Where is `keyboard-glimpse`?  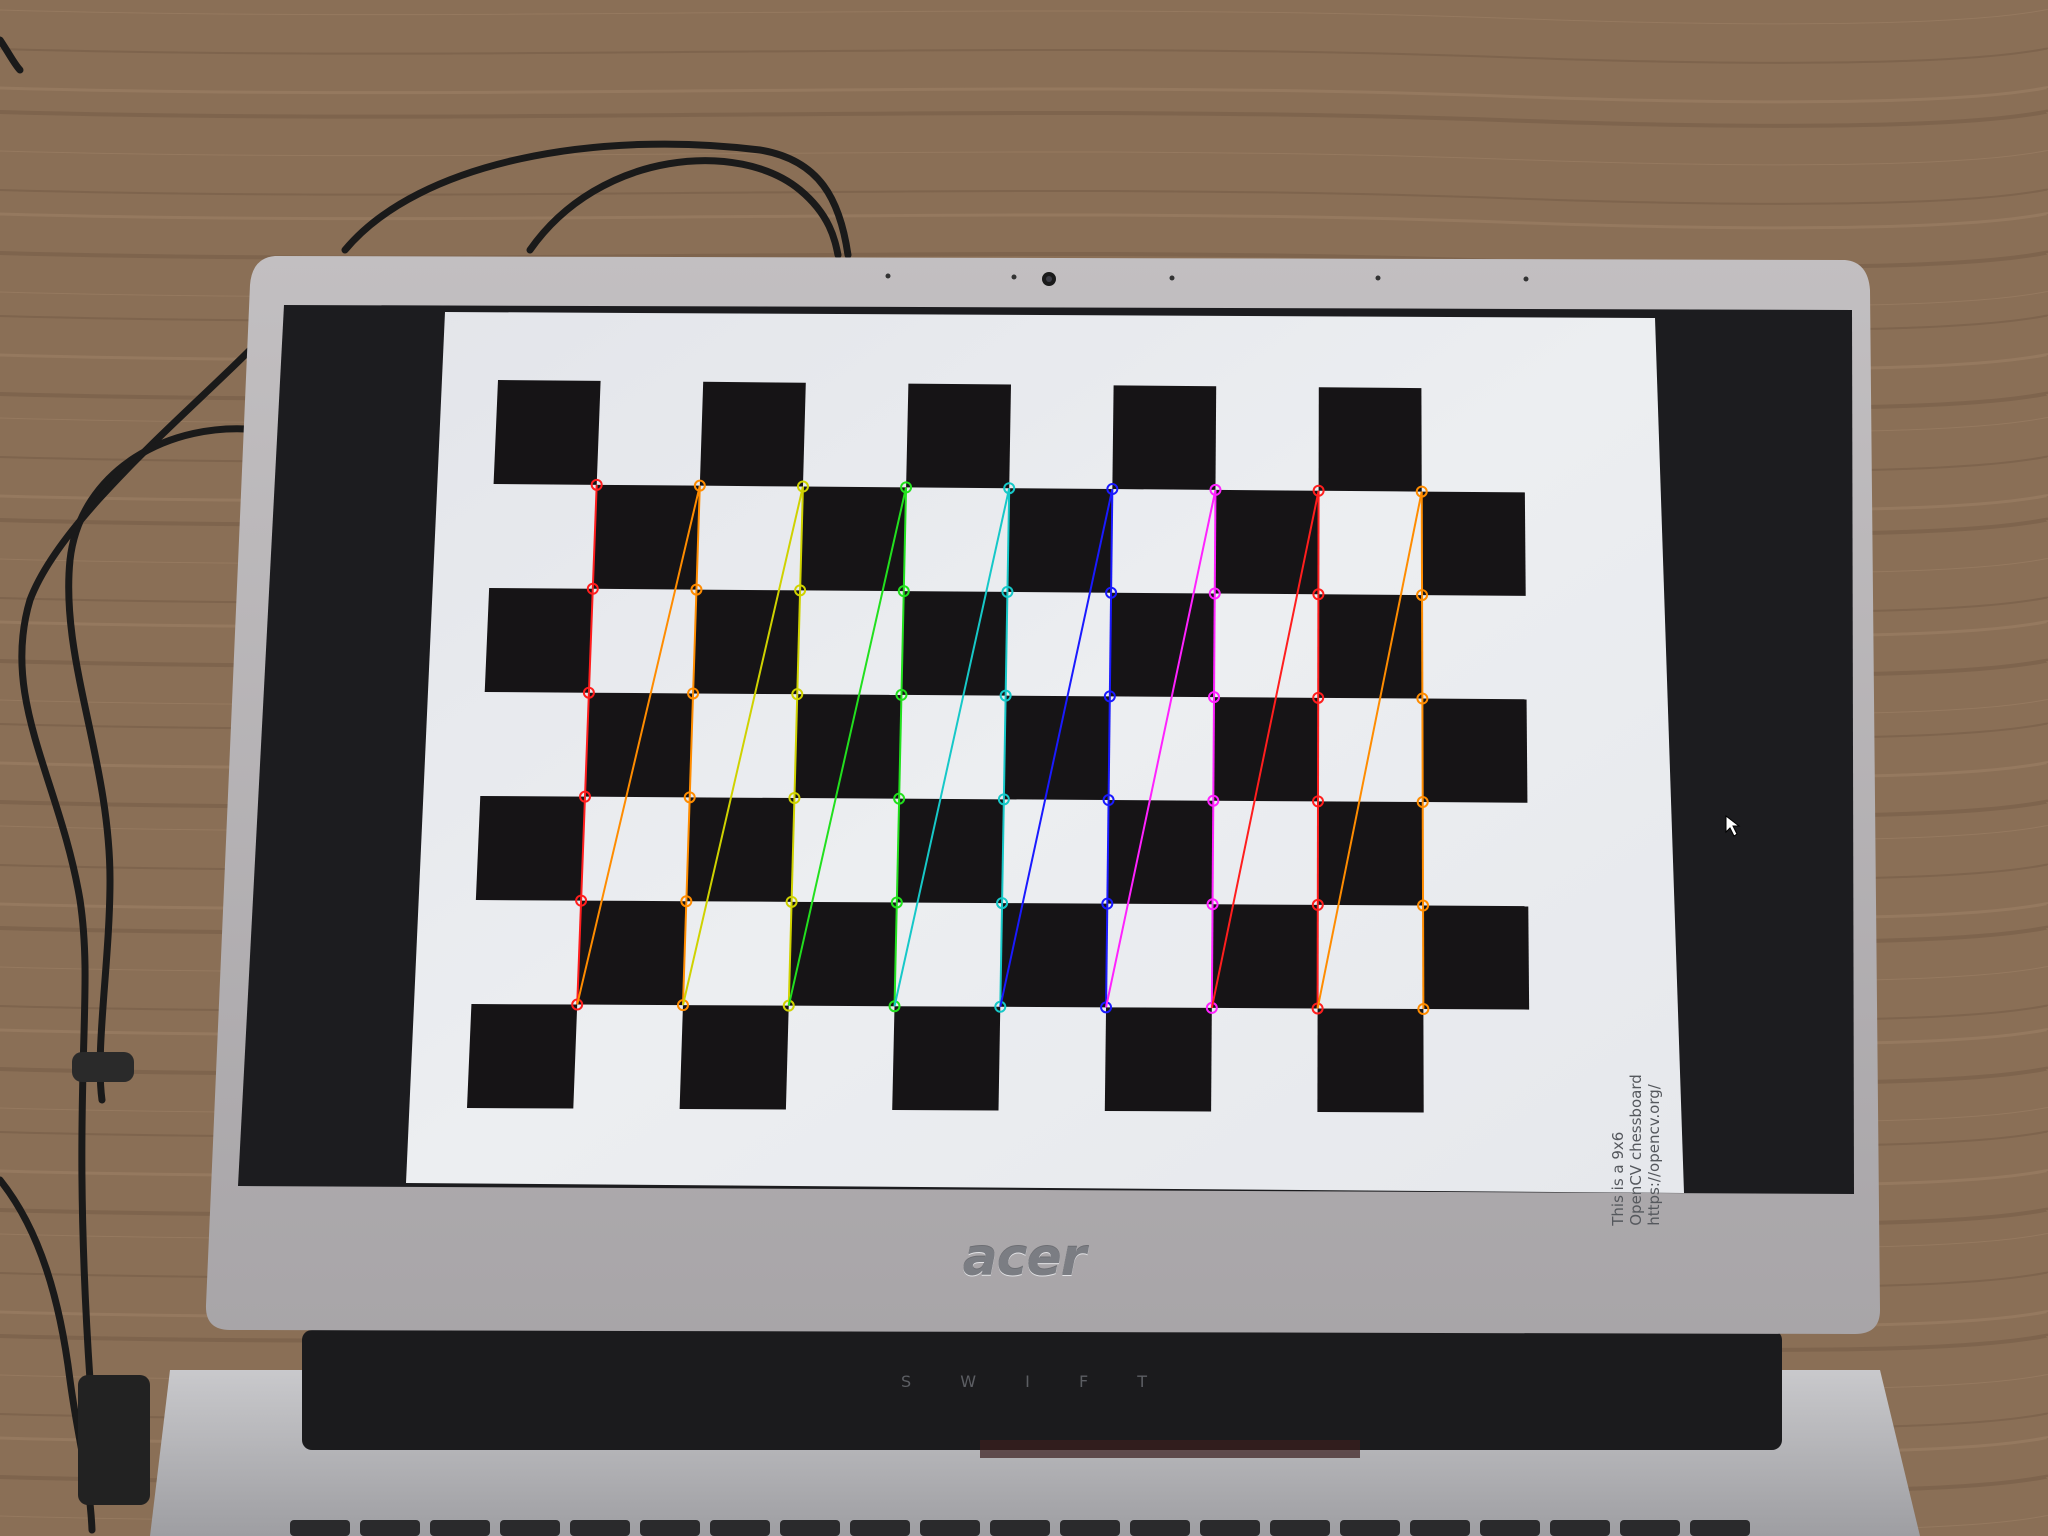 keyboard-glimpse is located at coordinates (1170, 1449).